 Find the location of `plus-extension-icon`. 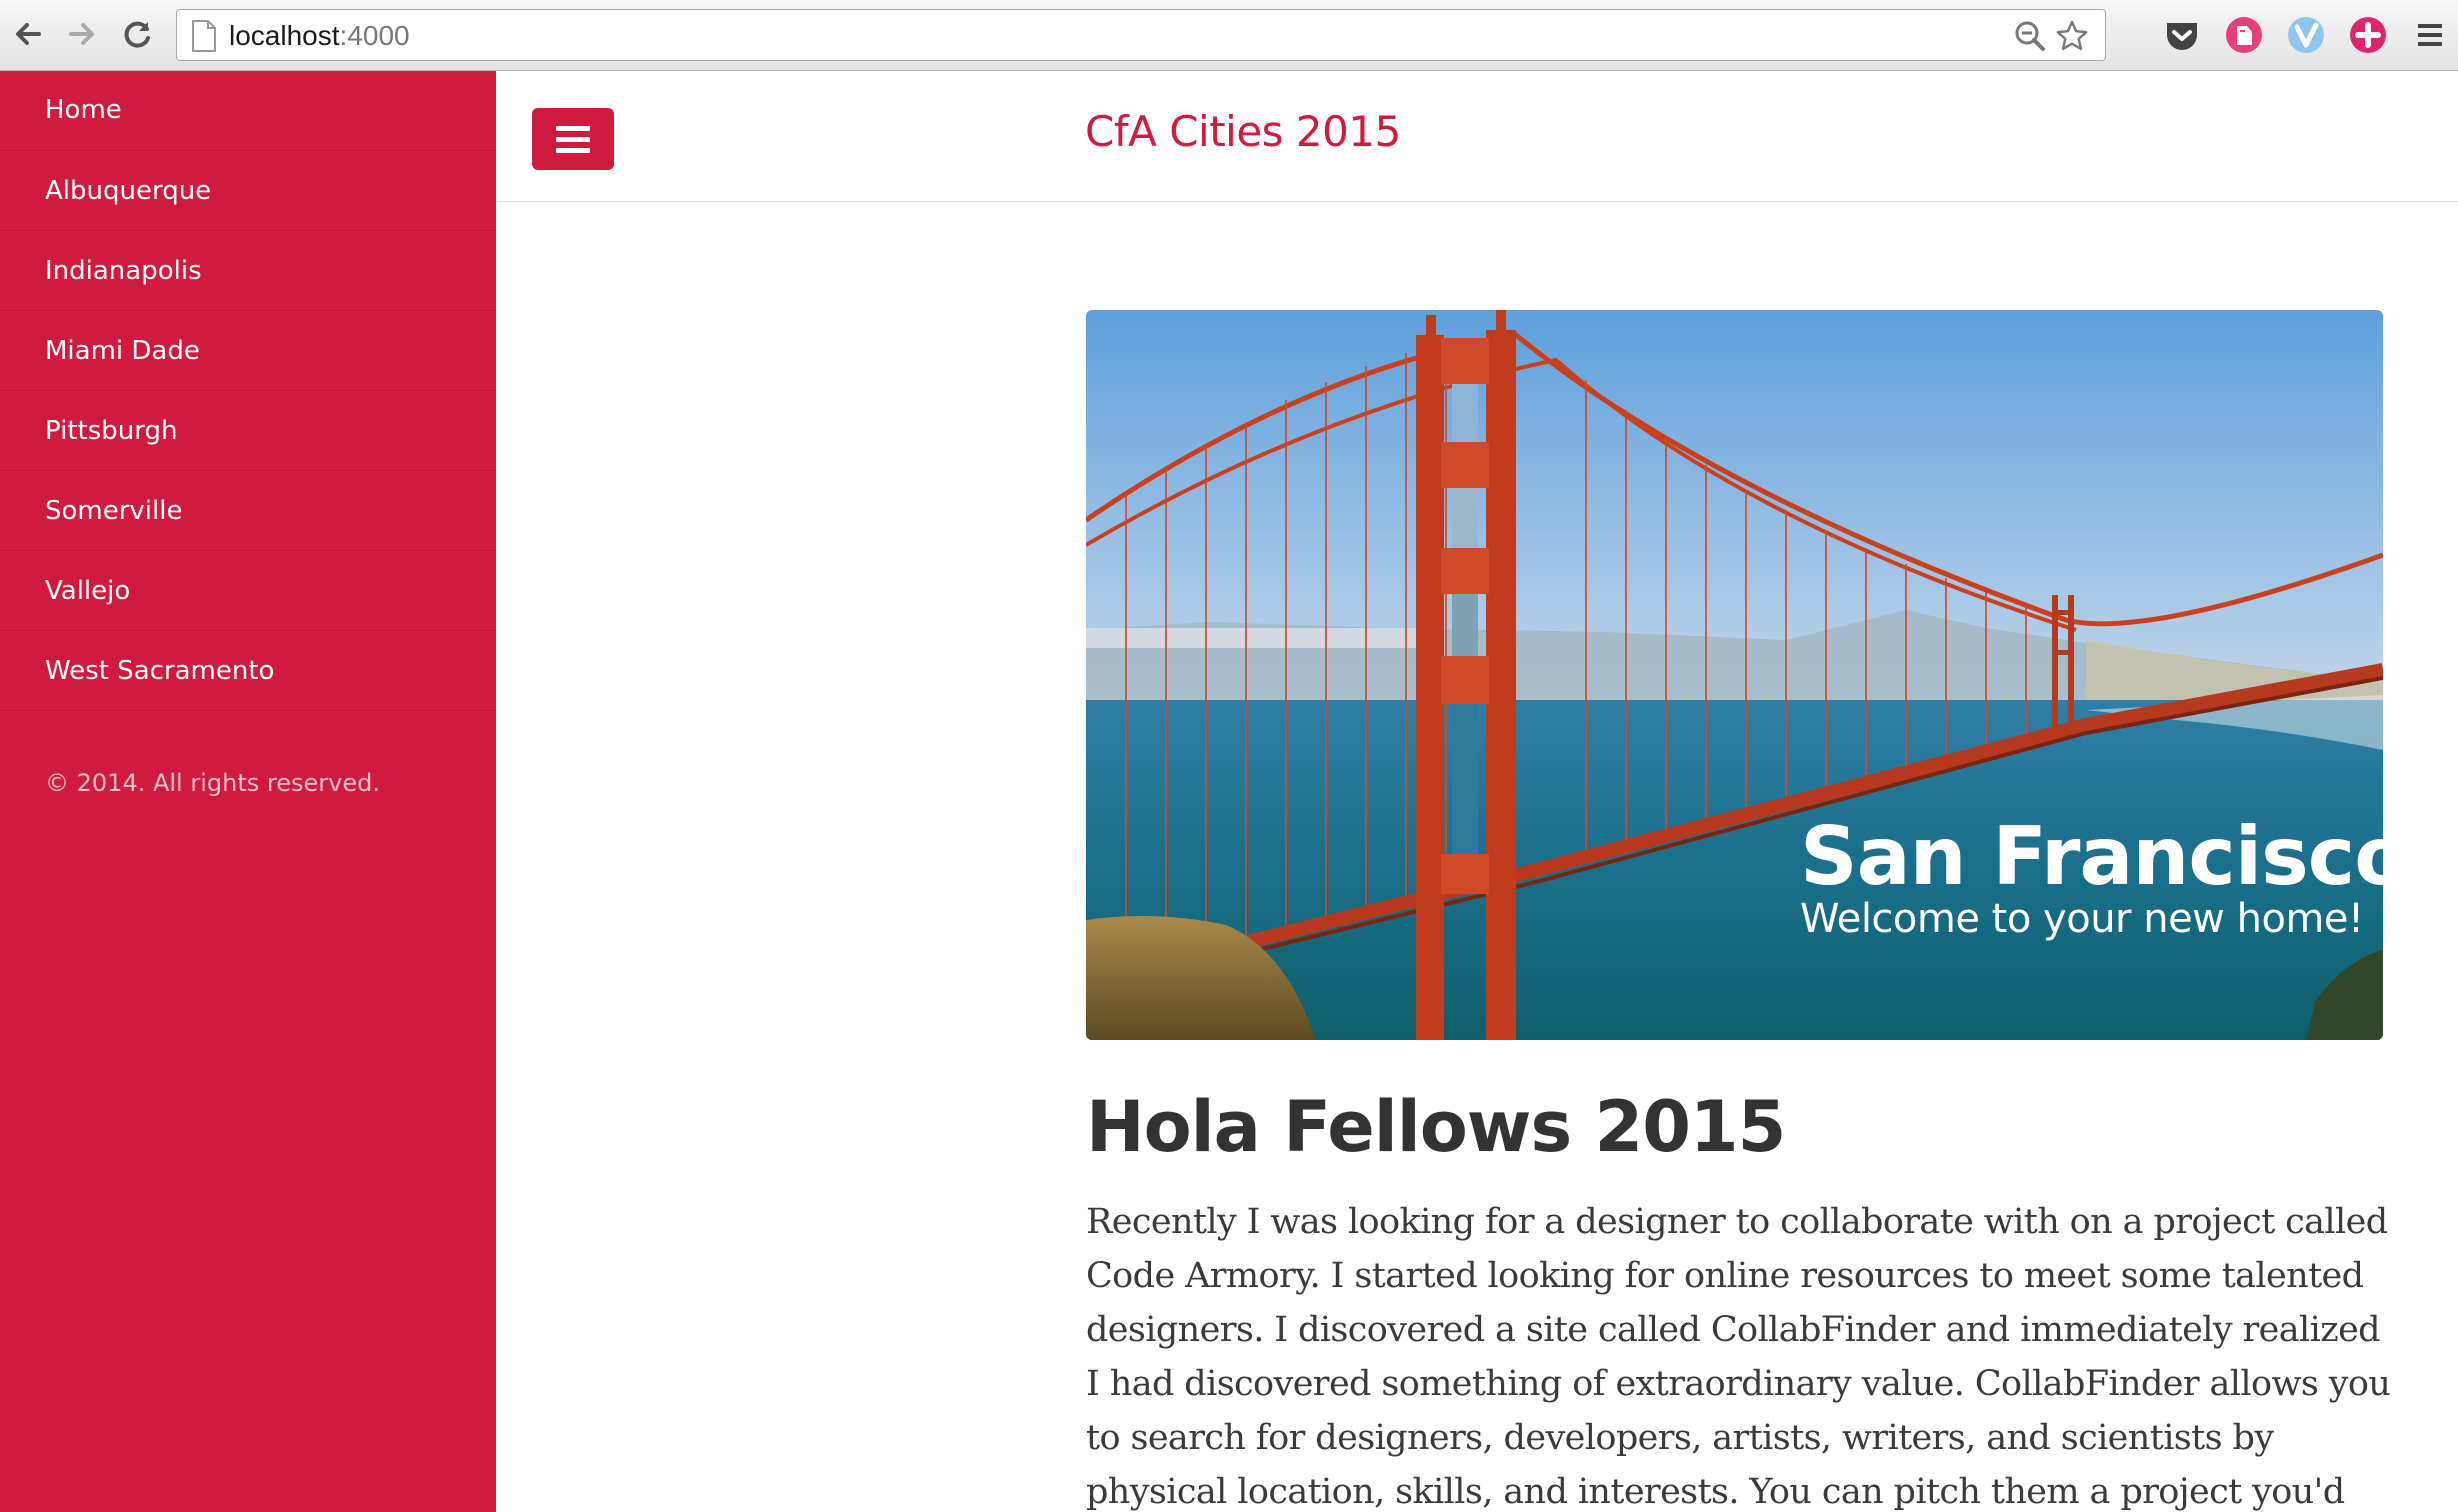

plus-extension-icon is located at coordinates (2368, 35).